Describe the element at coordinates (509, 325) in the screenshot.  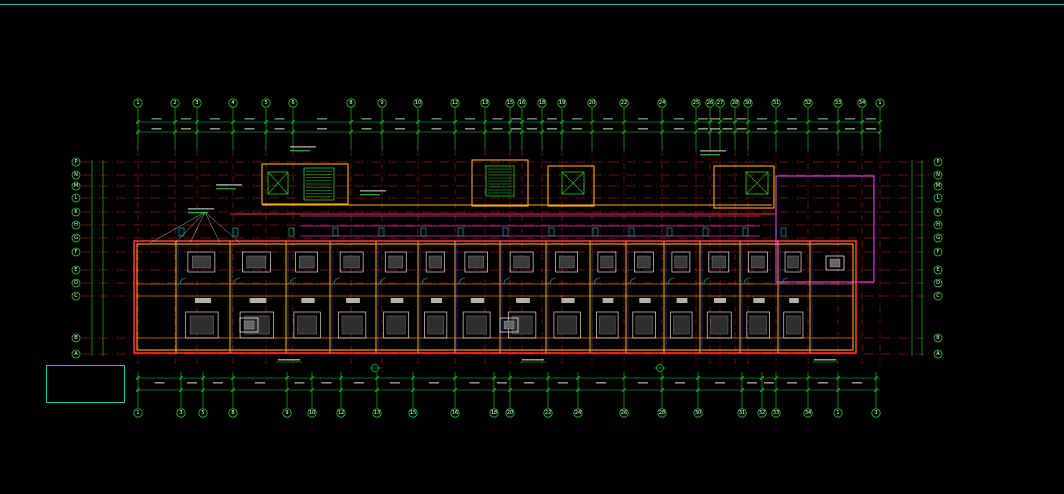
I see `sofa-table` at that location.